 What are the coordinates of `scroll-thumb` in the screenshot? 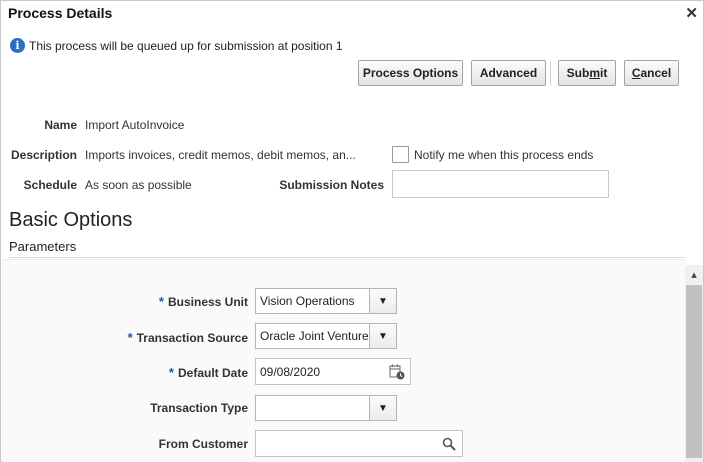 It's located at (694, 371).